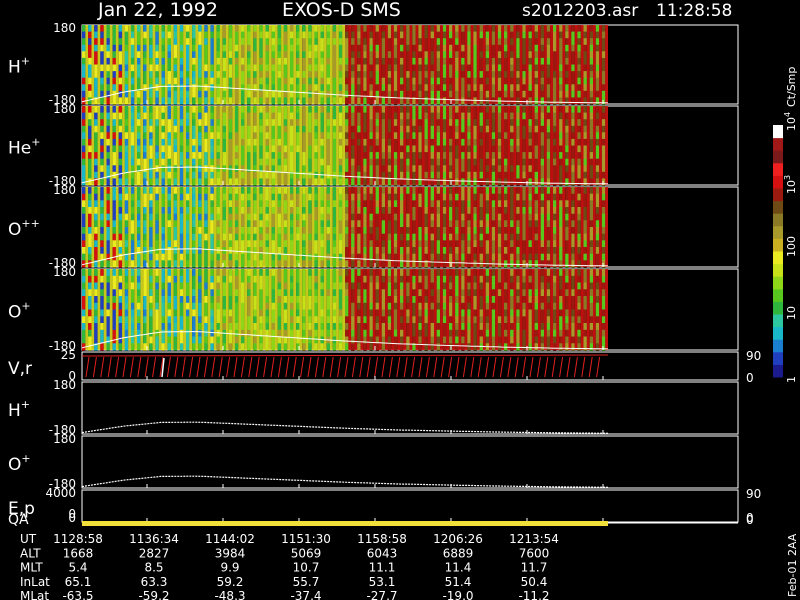 This screenshot has height=600, width=800. I want to click on y-tick-top: 4000, so click(60, 493).